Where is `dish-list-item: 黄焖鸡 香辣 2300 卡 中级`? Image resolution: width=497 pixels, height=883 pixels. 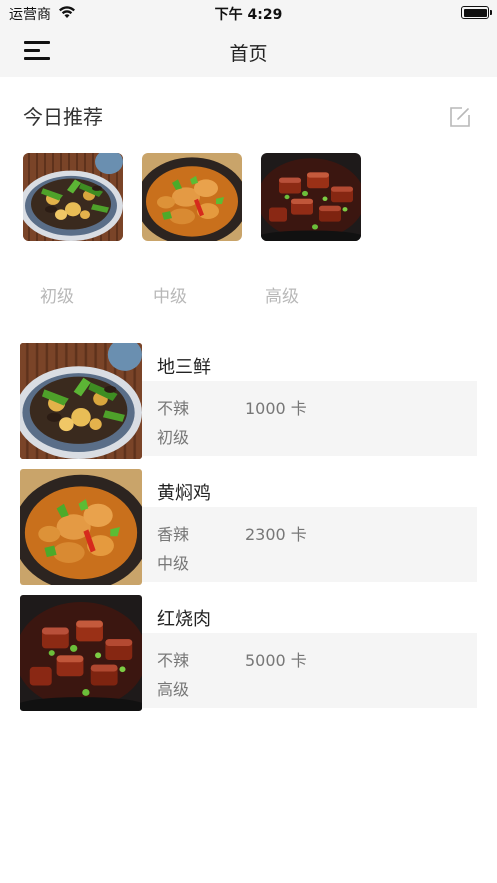
dish-list-item: 黄焖鸡 香辣 2300 卡 中级 is located at coordinates (248, 527).